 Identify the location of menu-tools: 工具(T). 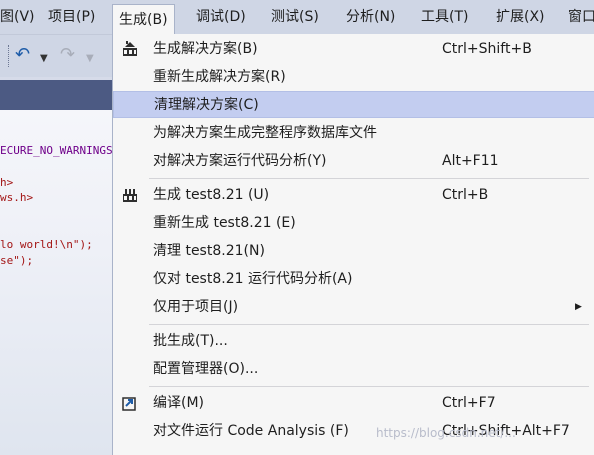
(444, 17).